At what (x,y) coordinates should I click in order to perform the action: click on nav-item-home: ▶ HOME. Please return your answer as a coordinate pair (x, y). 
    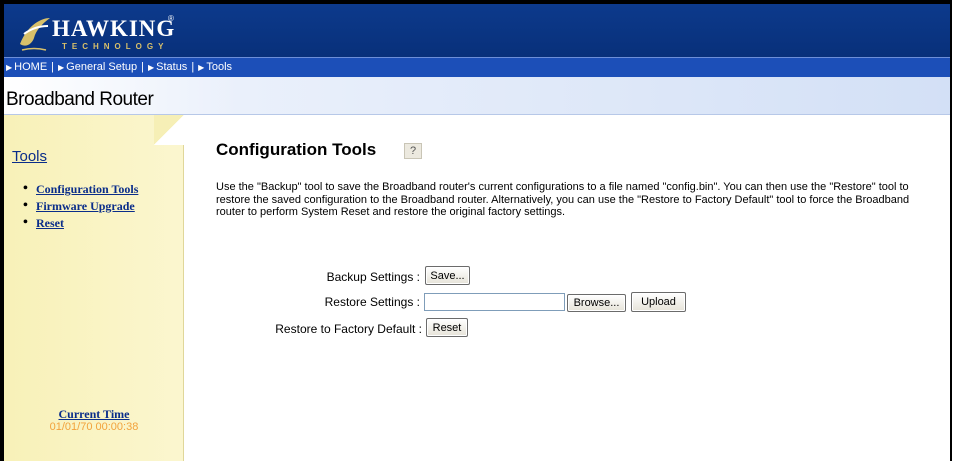
    Looking at the image, I should click on (26, 67).